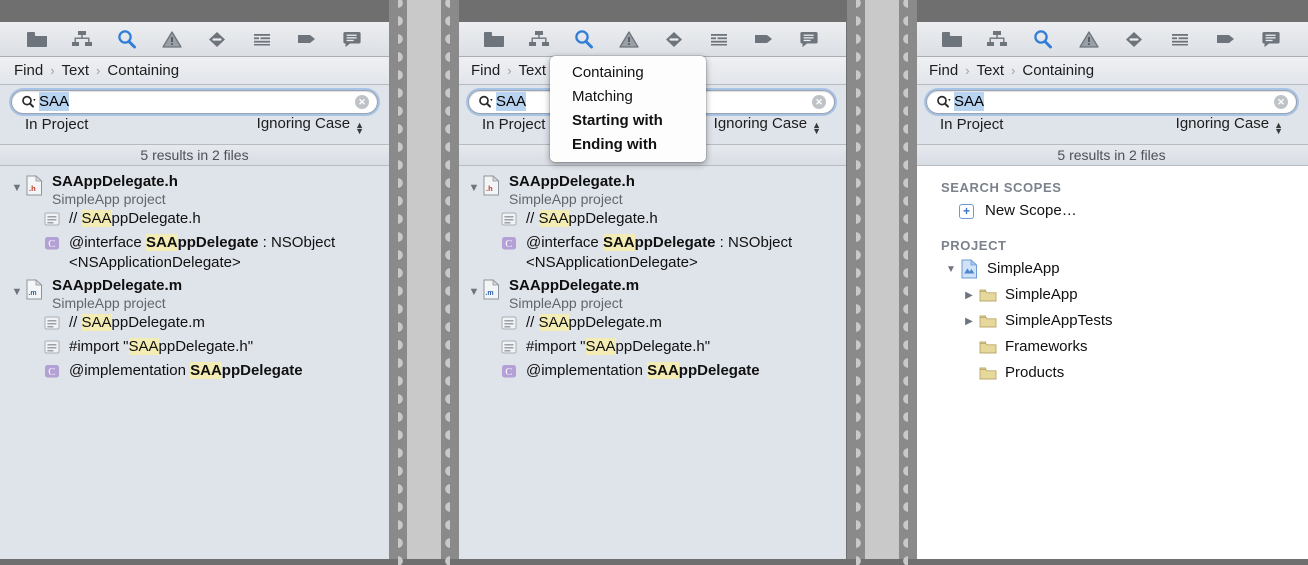 The image size is (1308, 565). I want to click on scope-tree-row: ▶ SimpleAppTests, so click(1111, 321).